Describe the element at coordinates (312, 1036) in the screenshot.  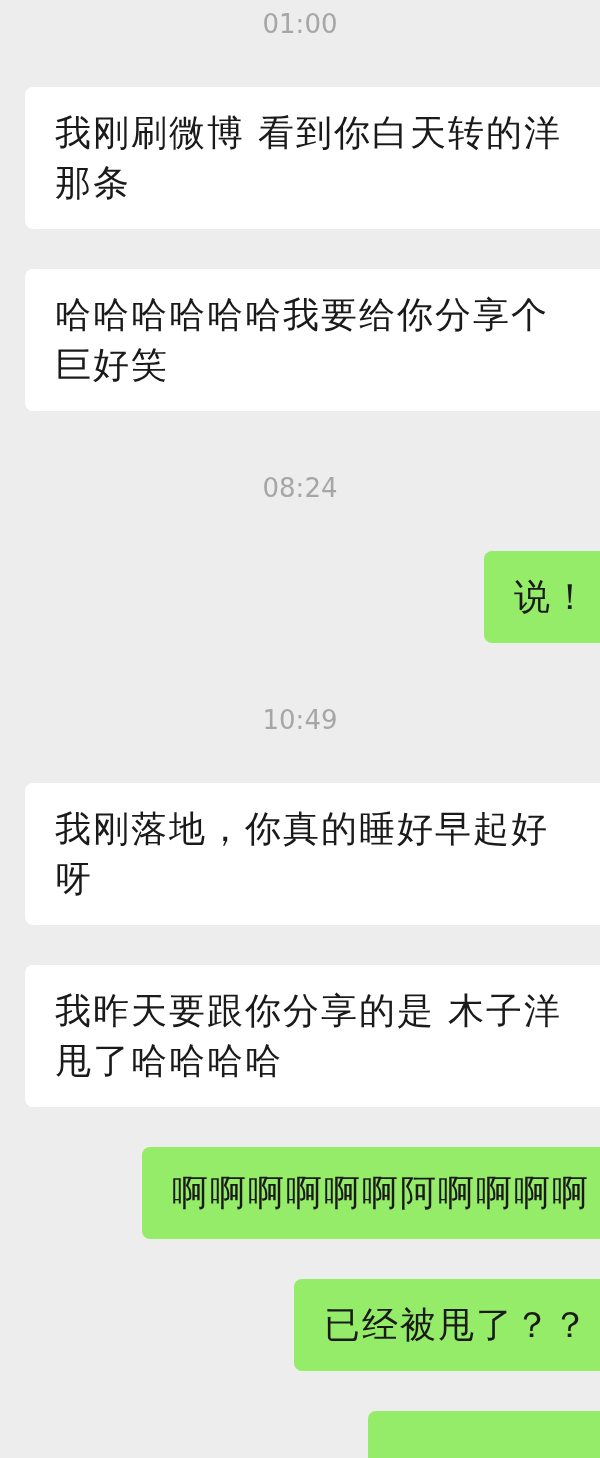
I see `message-bubble: 我昨天要跟你分享的是 木子洋 甩了哈哈哈哈` at that location.